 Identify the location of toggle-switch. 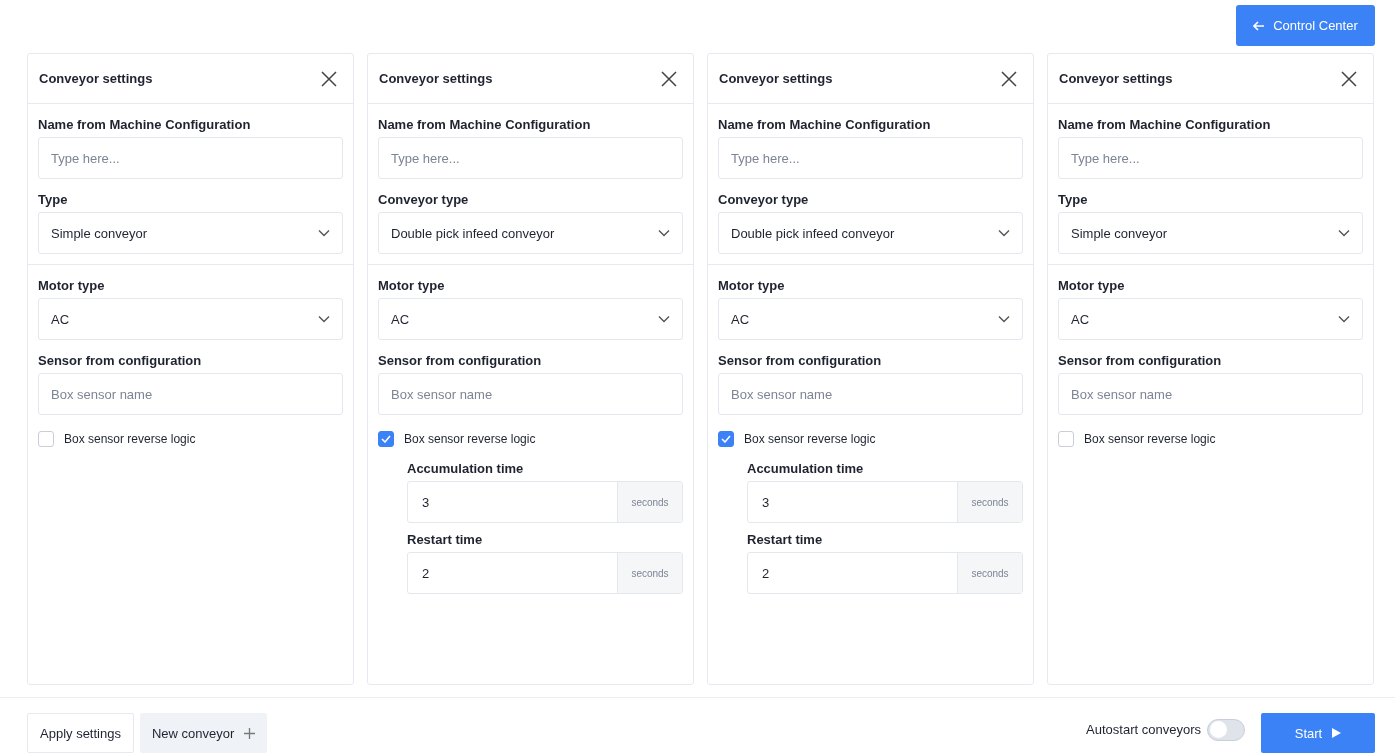
(1226, 729).